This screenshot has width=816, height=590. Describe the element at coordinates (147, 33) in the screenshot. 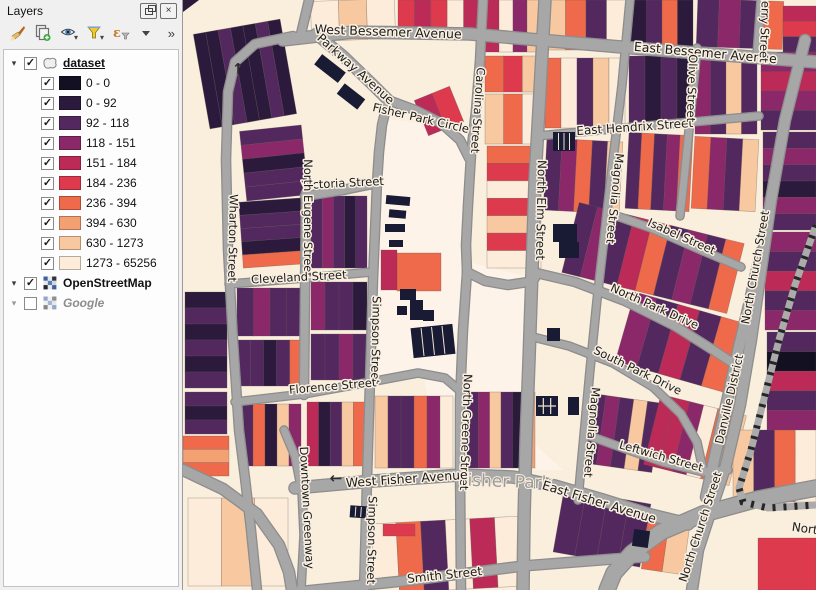

I see `options-caret-button` at that location.